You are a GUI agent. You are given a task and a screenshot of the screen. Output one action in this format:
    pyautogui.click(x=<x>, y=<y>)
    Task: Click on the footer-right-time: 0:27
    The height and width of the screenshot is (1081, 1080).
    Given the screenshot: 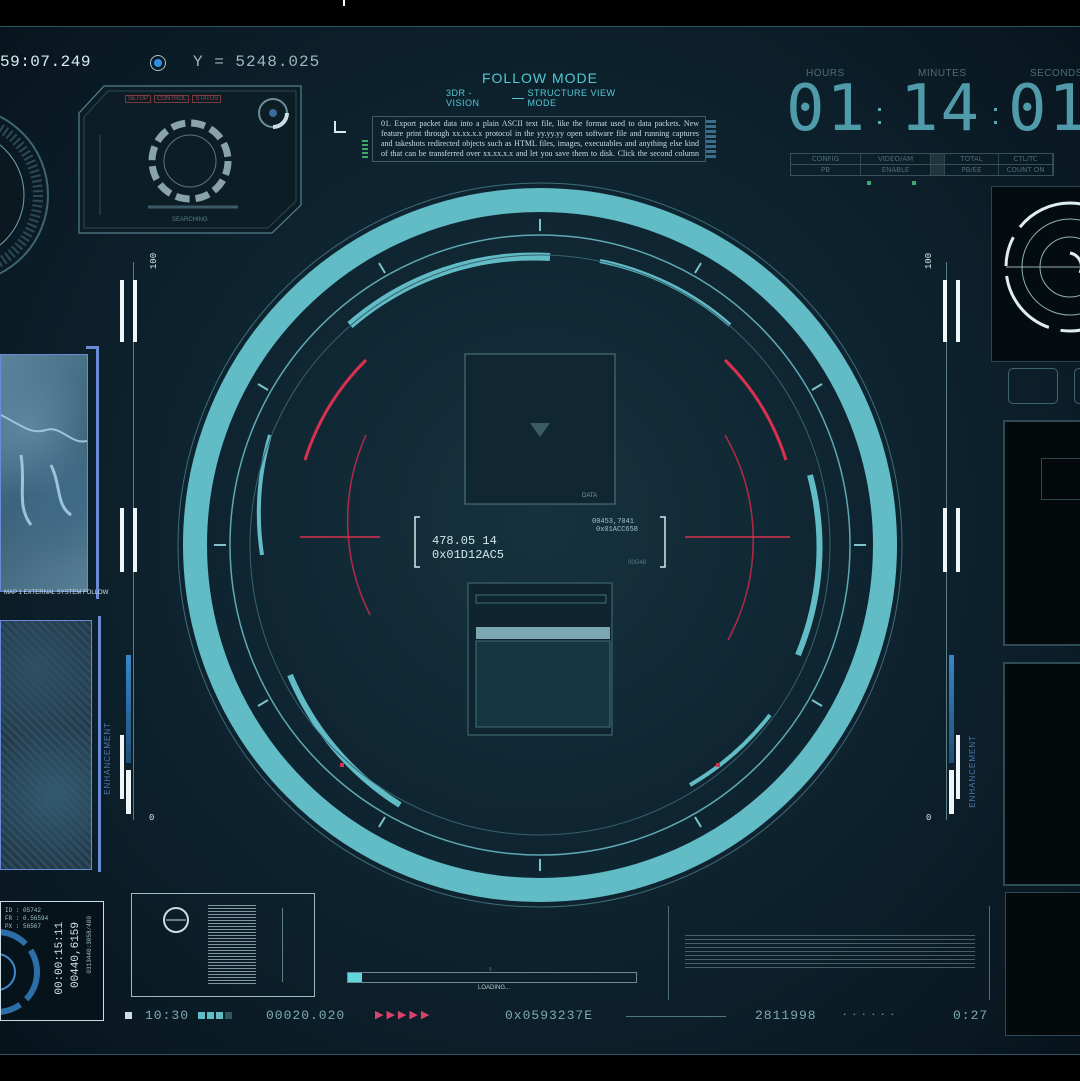 What is the action you would take?
    pyautogui.click(x=971, y=1015)
    